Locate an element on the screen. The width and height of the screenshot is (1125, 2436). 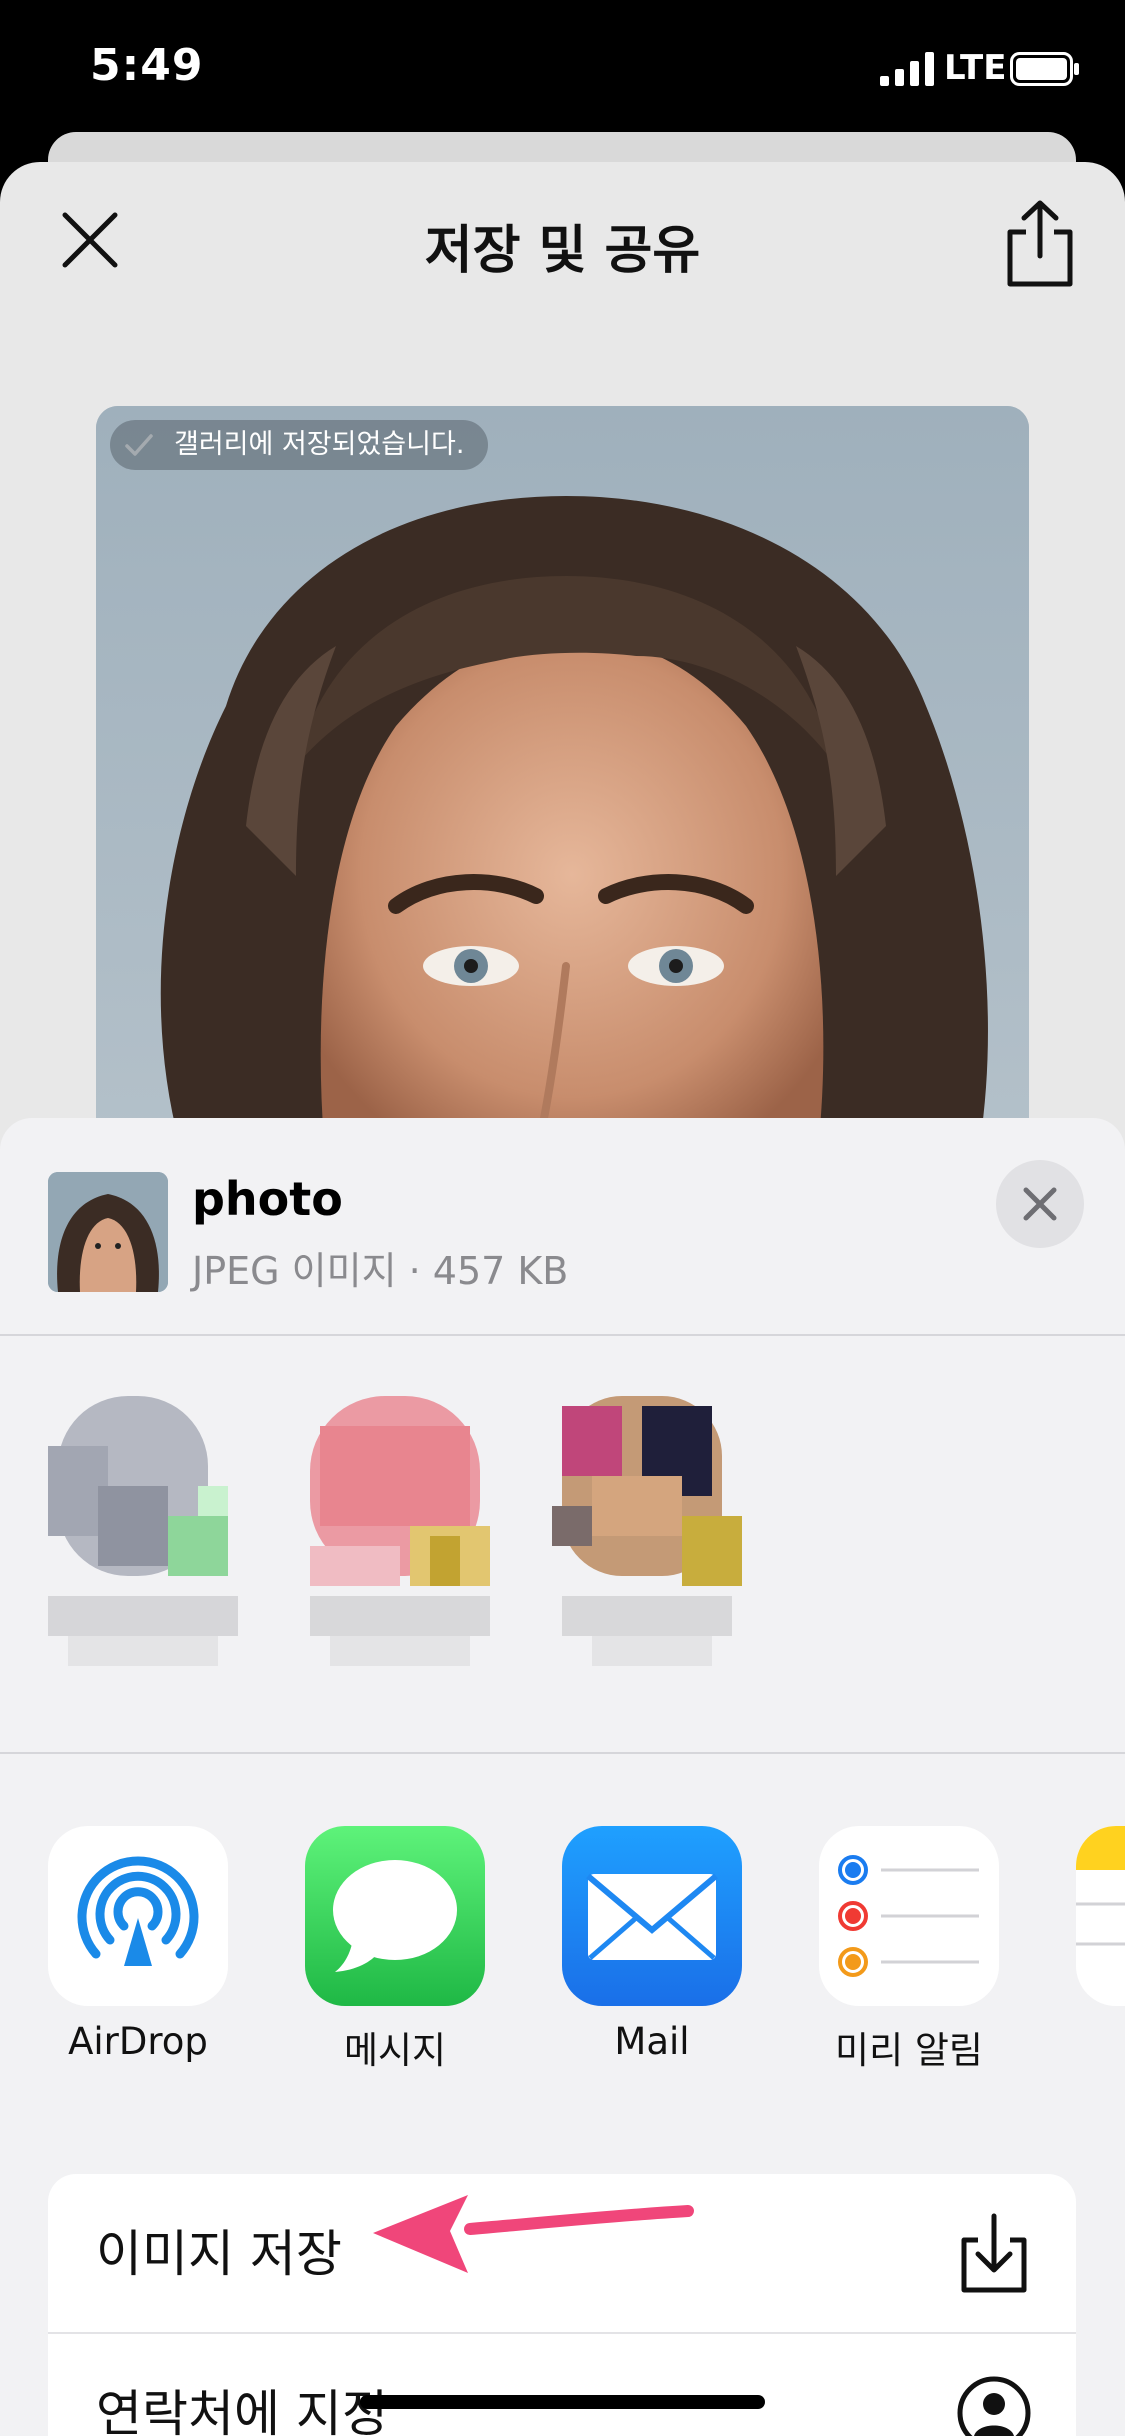
home-indicator is located at coordinates (562, 2402).